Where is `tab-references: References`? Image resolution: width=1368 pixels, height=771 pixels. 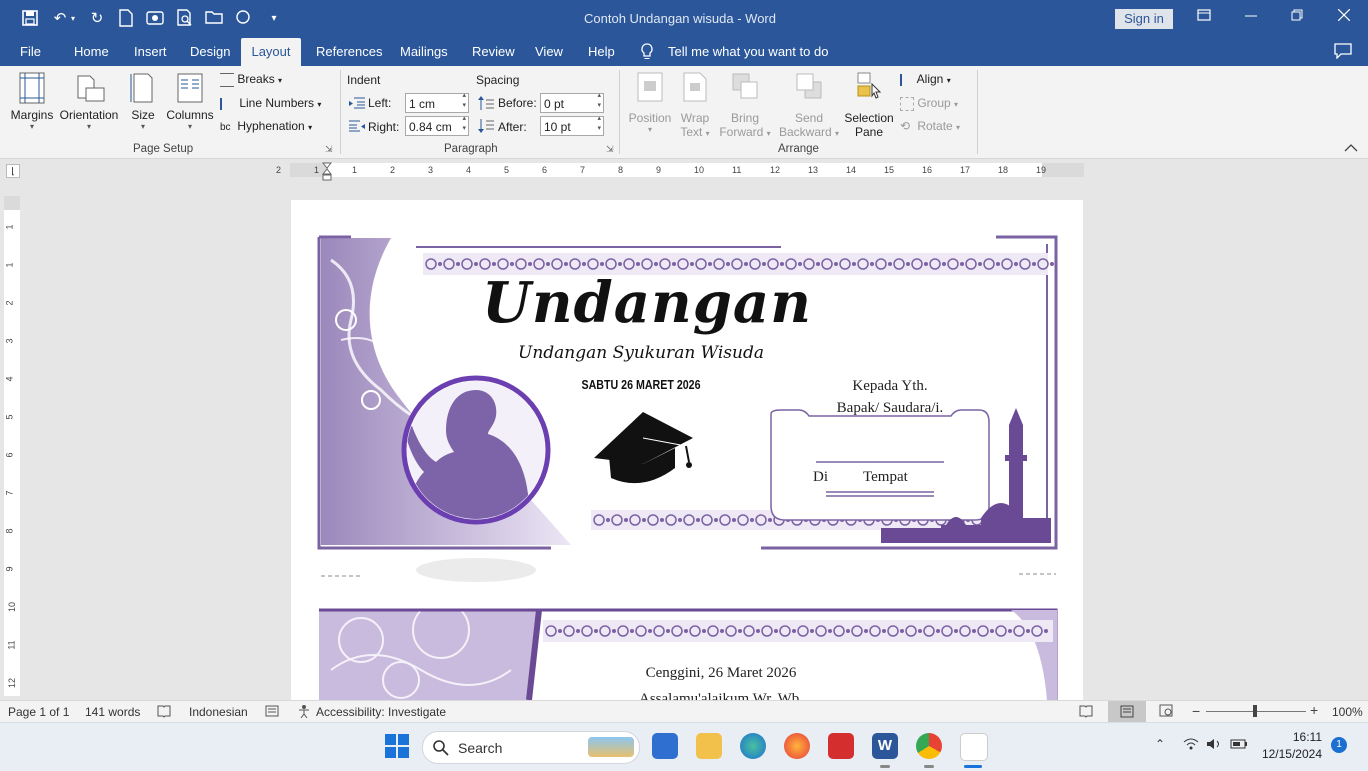
tab-references: References is located at coordinates (349, 52).